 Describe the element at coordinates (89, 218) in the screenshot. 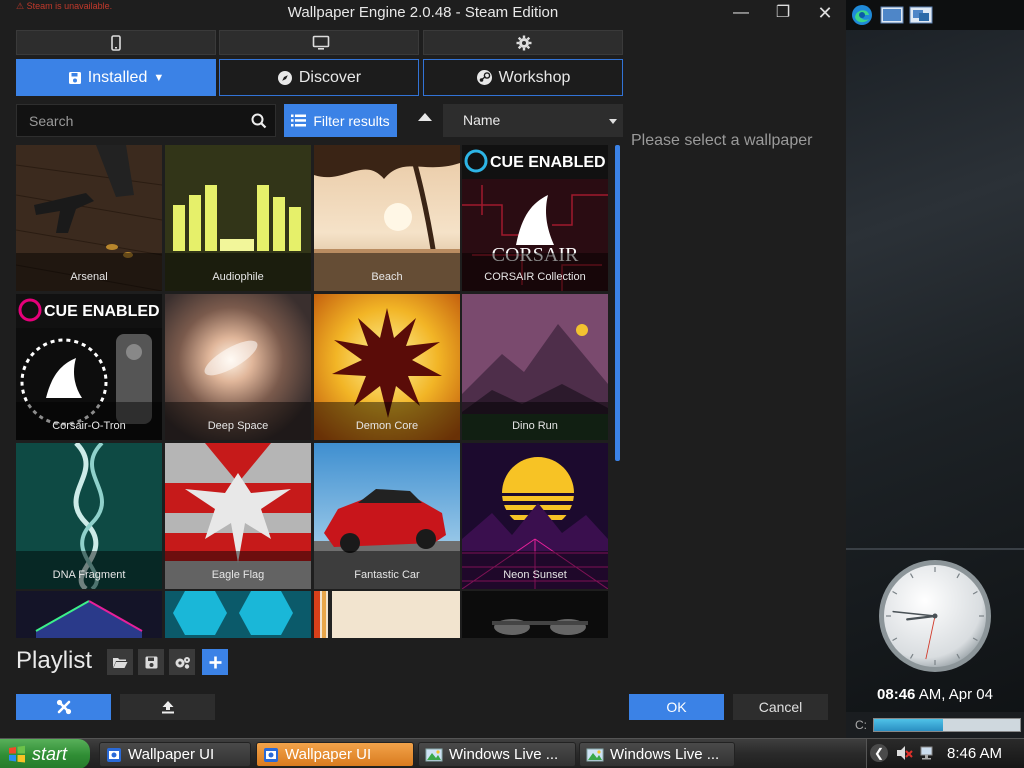

I see `wallpaper-tile: Arsenal` at that location.